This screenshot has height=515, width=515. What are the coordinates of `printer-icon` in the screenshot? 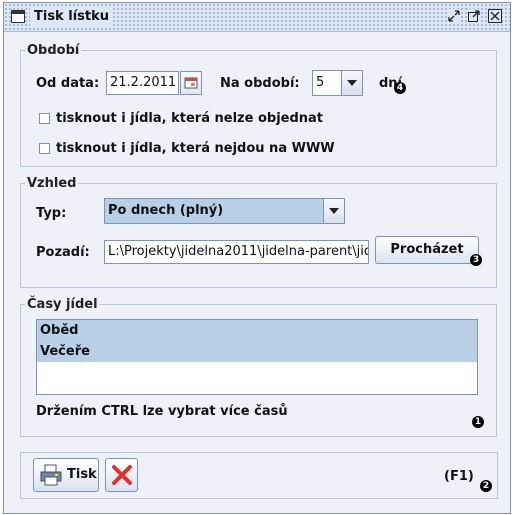 It's located at (51, 475).